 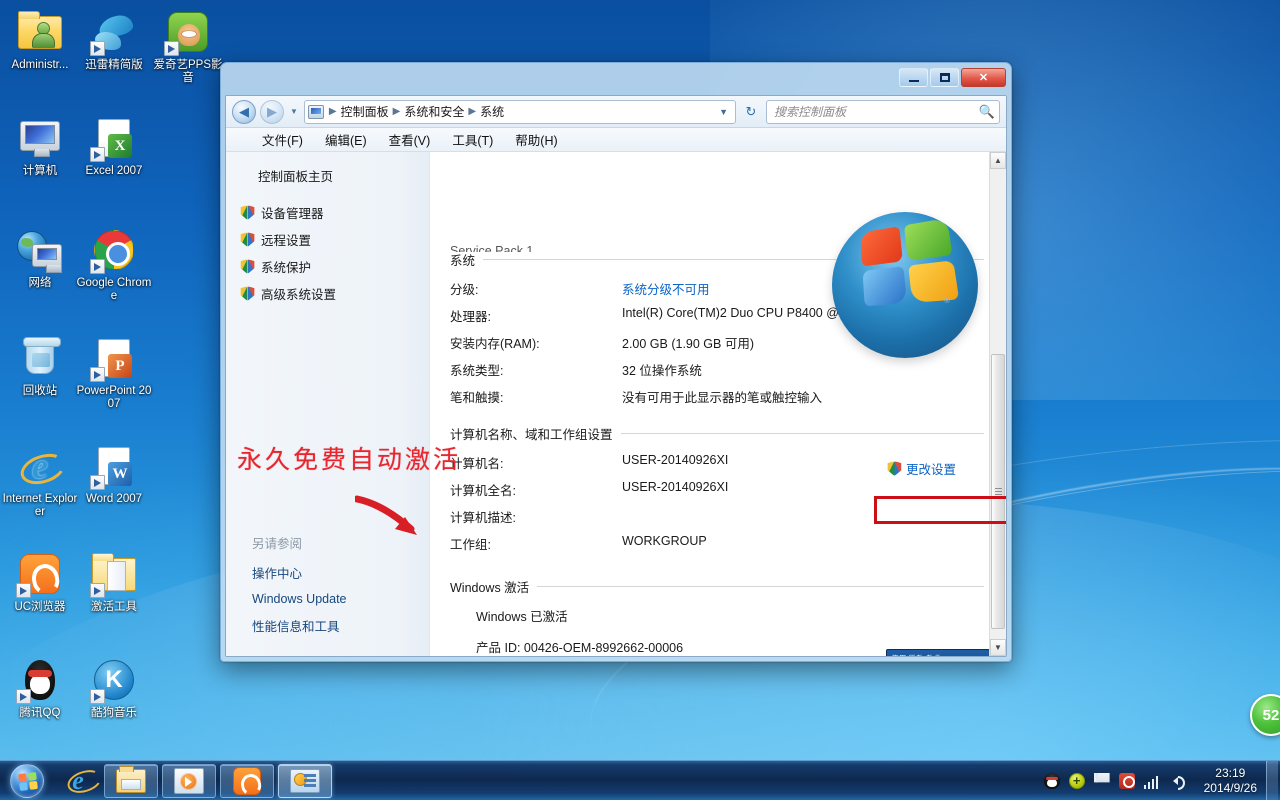 I want to click on search-icon: 🔍, so click(x=986, y=111).